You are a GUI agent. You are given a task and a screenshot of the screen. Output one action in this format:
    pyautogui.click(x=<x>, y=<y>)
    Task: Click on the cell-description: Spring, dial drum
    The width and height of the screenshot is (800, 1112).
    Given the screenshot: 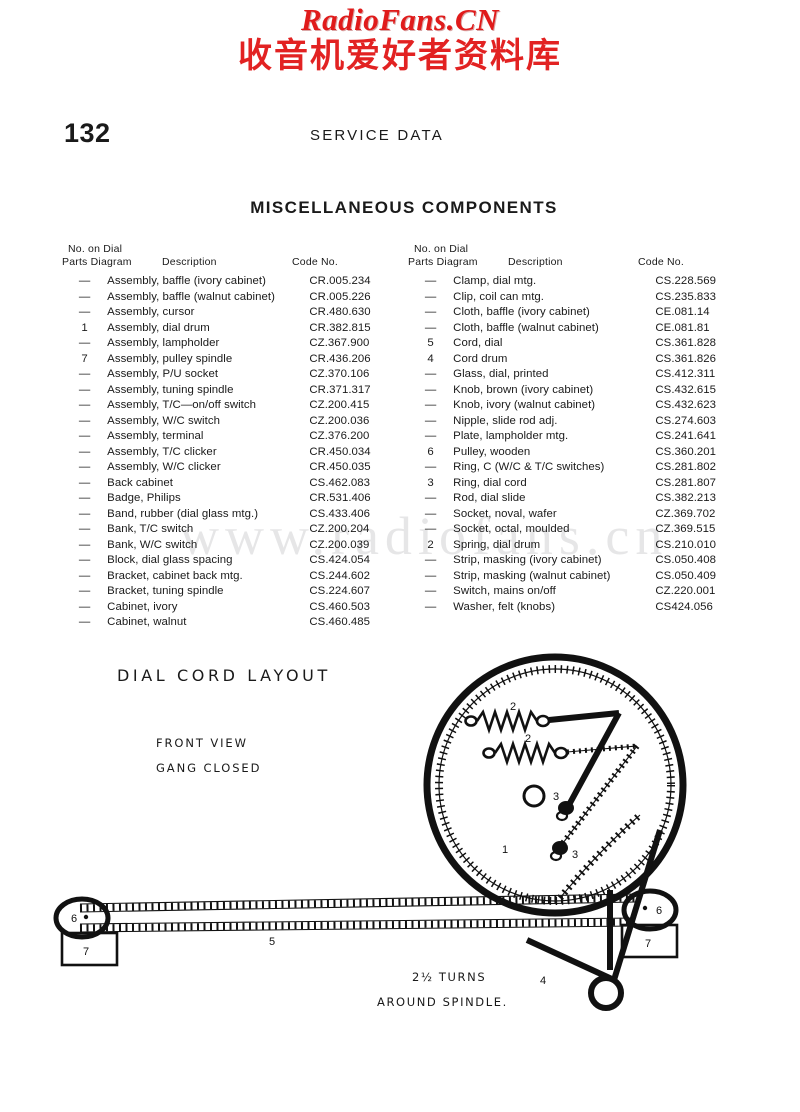 What is the action you would take?
    pyautogui.click(x=497, y=544)
    